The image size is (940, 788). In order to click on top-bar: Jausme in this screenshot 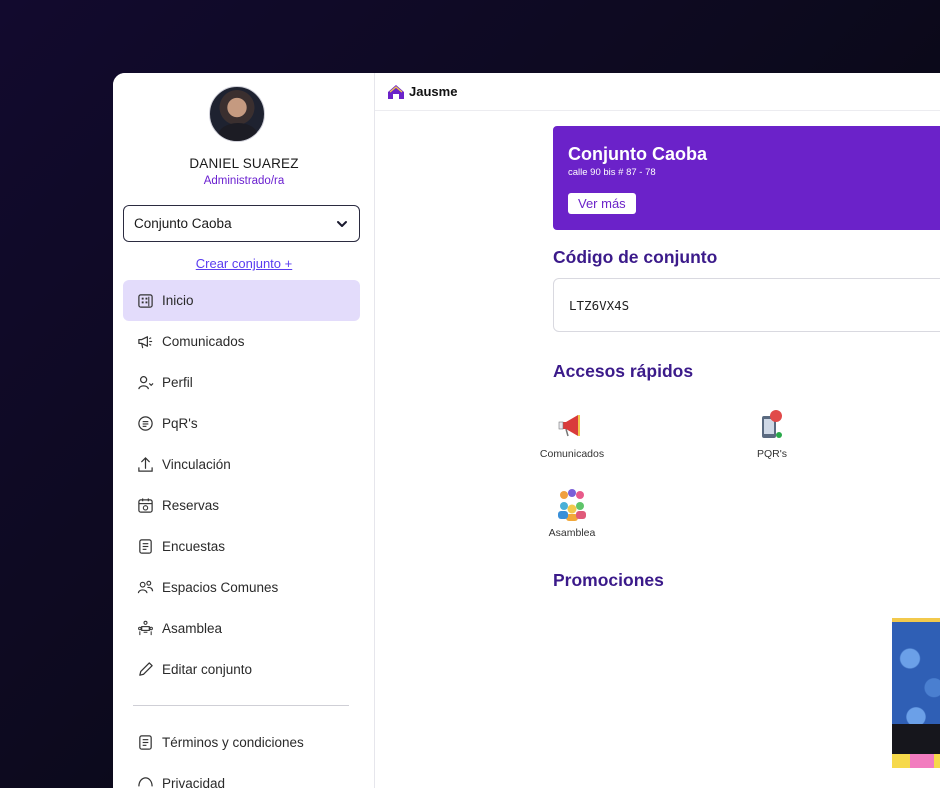, I will do `click(657, 92)`.